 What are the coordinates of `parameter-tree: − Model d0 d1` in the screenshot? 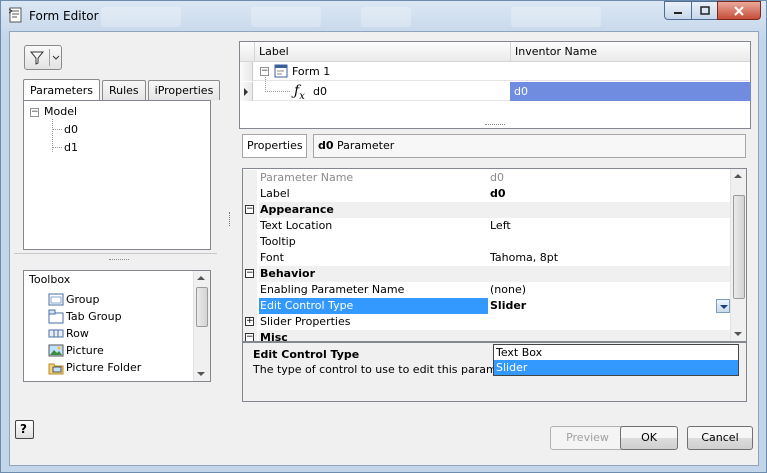 It's located at (117, 175).